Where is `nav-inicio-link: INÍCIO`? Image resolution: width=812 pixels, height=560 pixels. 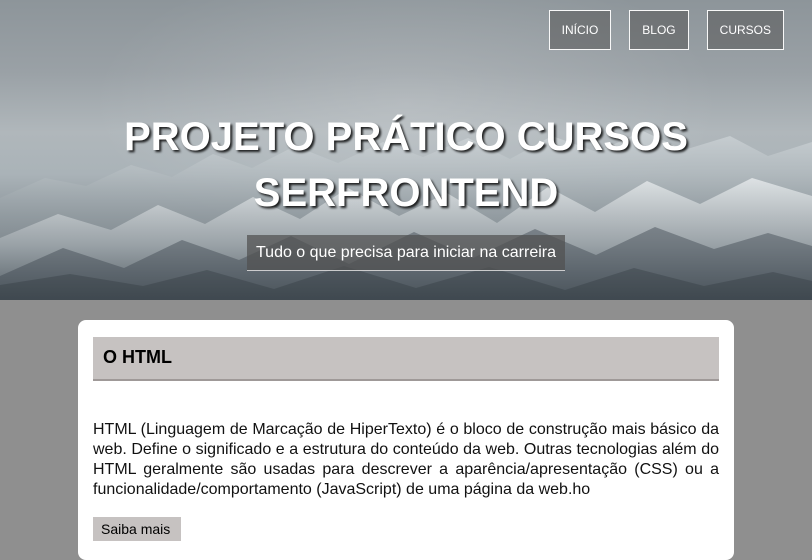
nav-inicio-link: INÍCIO is located at coordinates (580, 30).